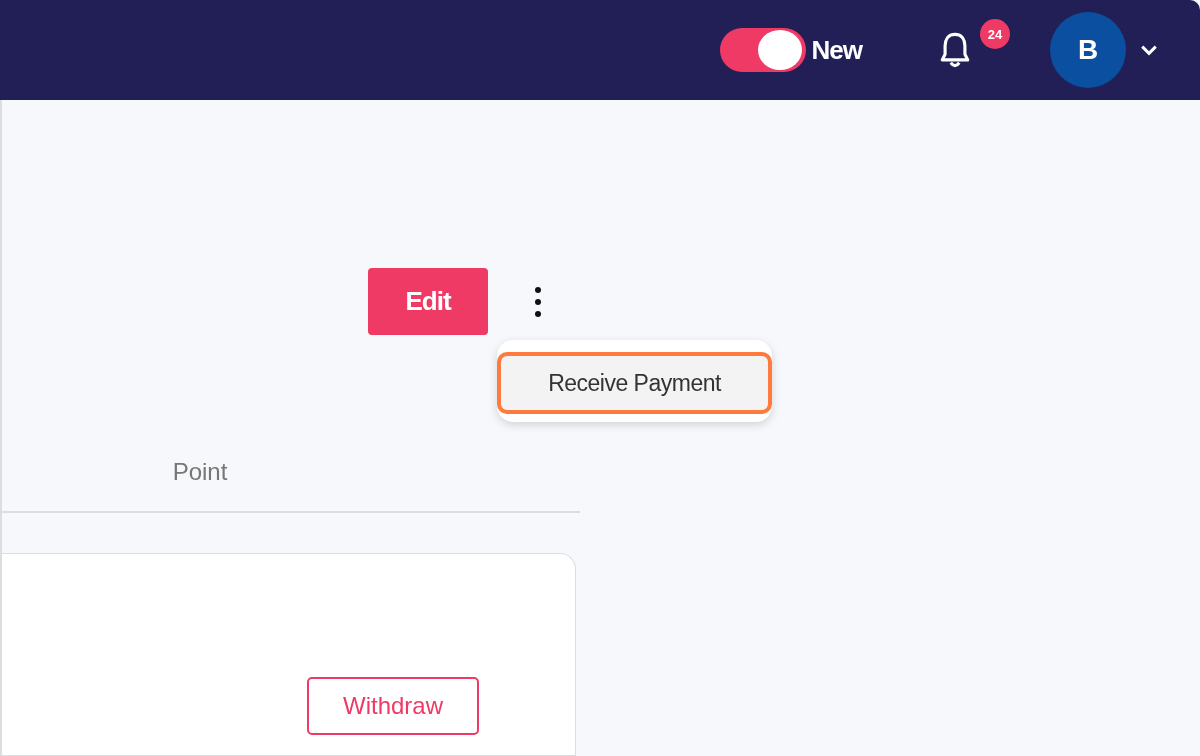 The image size is (1200, 756). What do you see at coordinates (393, 706) in the screenshot?
I see `withdraw-button: Withdraw` at bounding box center [393, 706].